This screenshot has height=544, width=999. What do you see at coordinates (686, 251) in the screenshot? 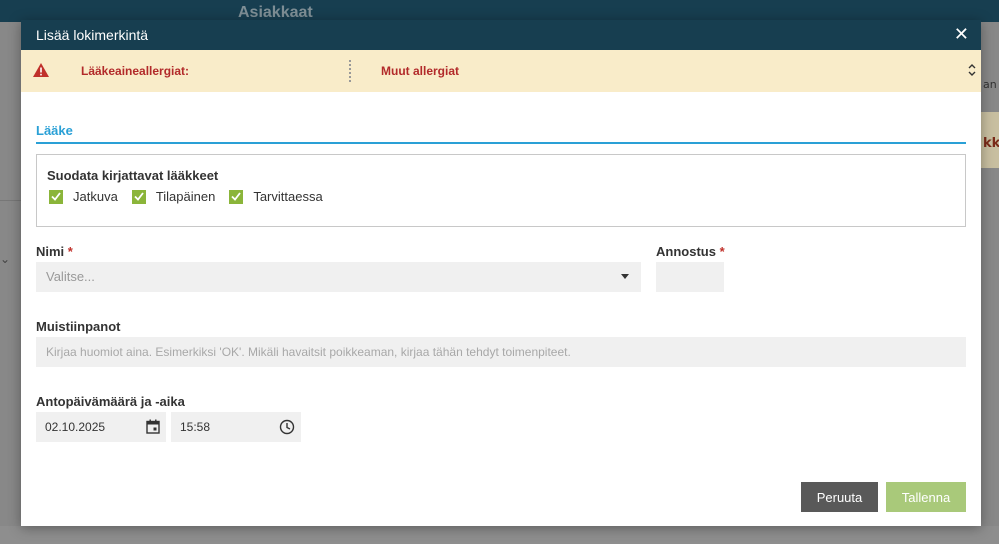
I see `dose-label-text: Annostus` at bounding box center [686, 251].